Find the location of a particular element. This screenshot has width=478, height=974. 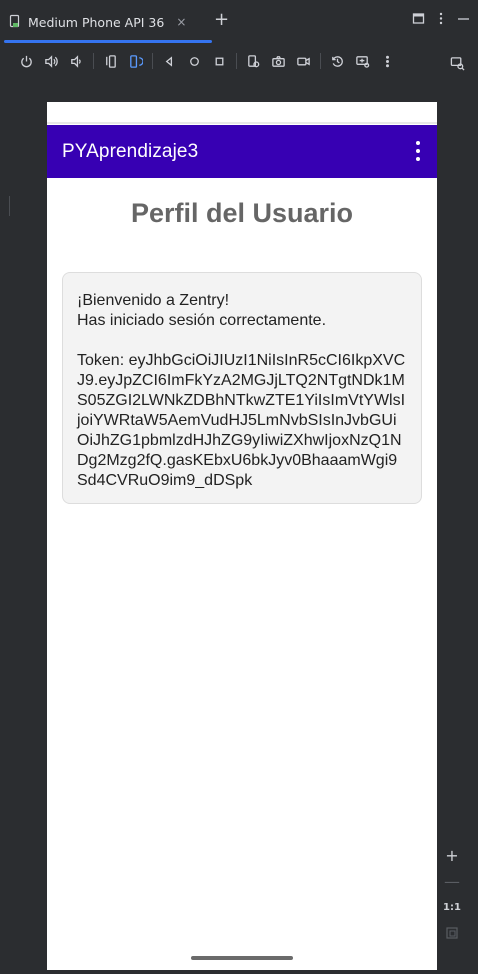

rotate-right-icon is located at coordinates (135, 61).